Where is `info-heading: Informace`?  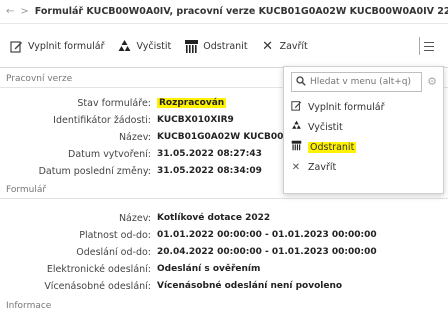 info-heading: Informace is located at coordinates (29, 306).